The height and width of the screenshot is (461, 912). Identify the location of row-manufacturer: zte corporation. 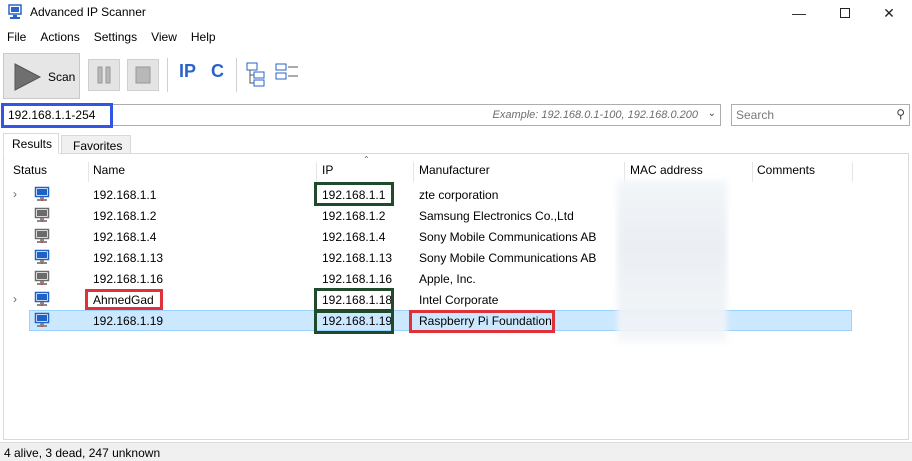
(459, 195).